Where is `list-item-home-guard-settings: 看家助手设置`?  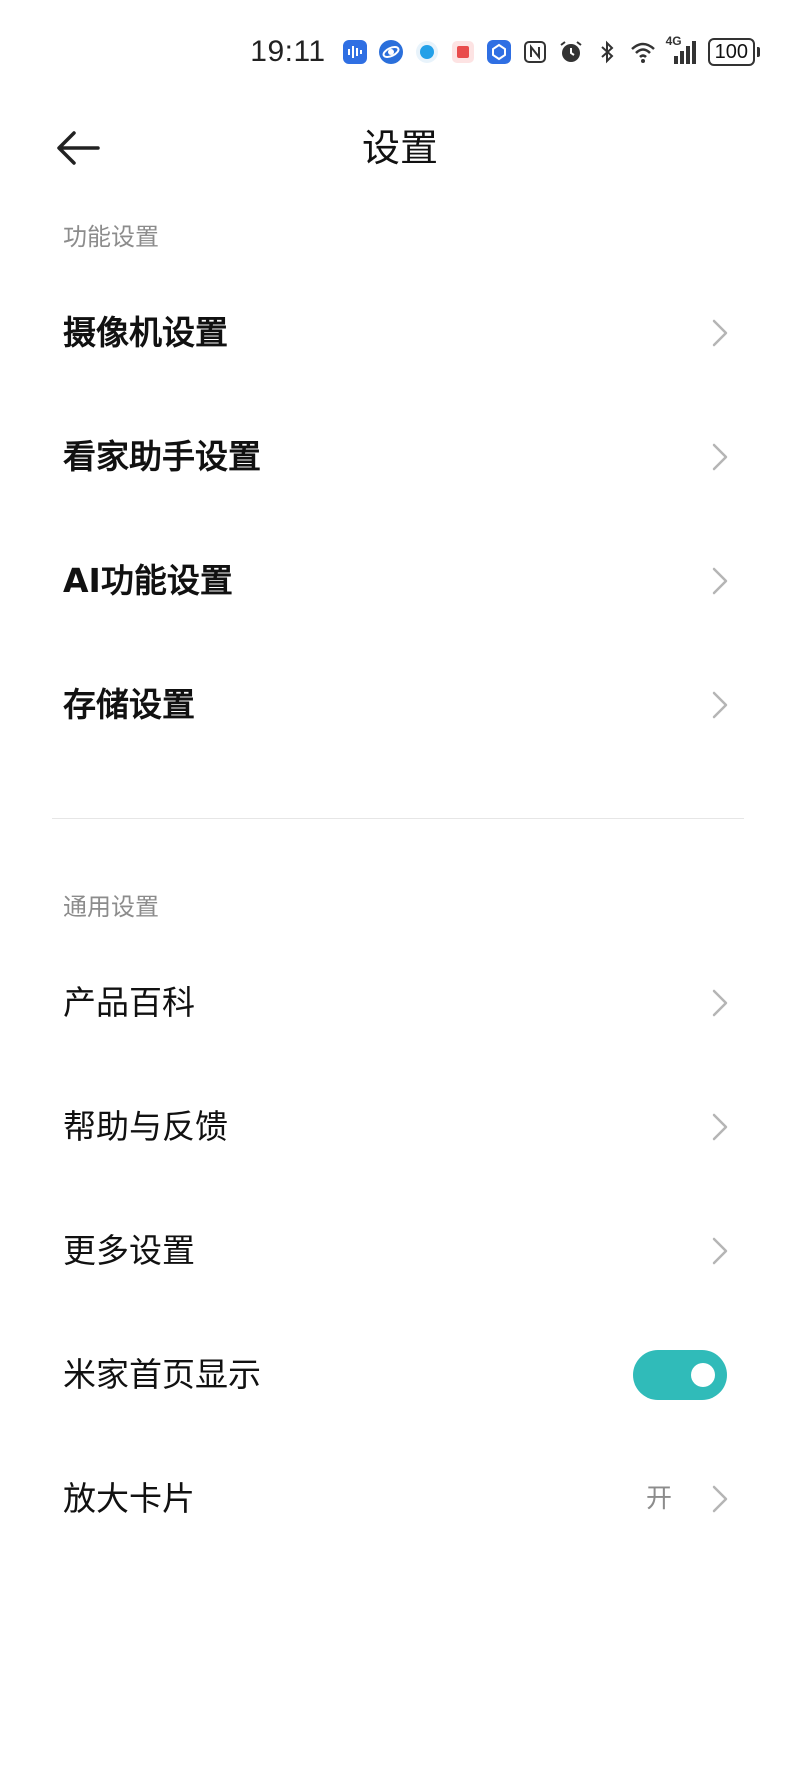
list-item-home-guard-settings: 看家助手设置 is located at coordinates (400, 457).